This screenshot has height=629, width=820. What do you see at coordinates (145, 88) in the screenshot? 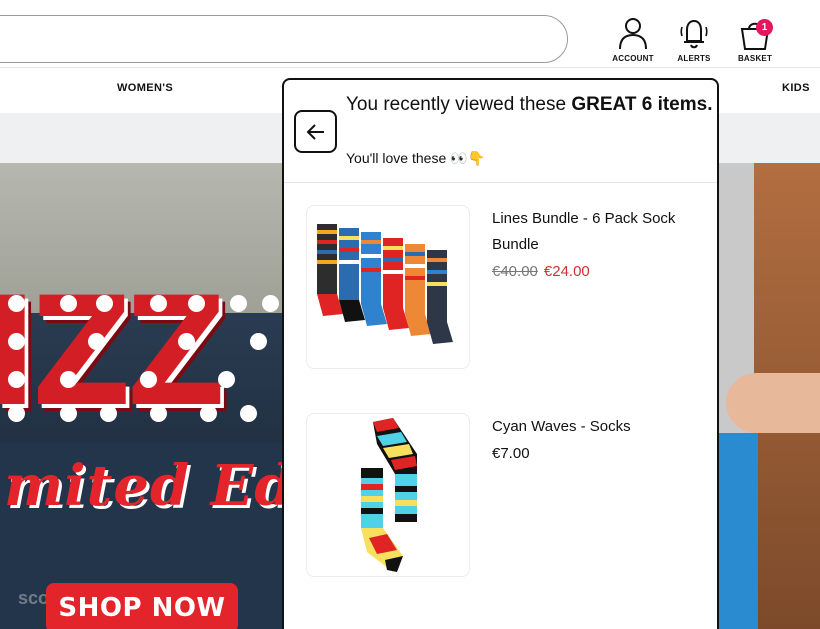
I see `nav-item-womens: WOMEN'S` at bounding box center [145, 88].